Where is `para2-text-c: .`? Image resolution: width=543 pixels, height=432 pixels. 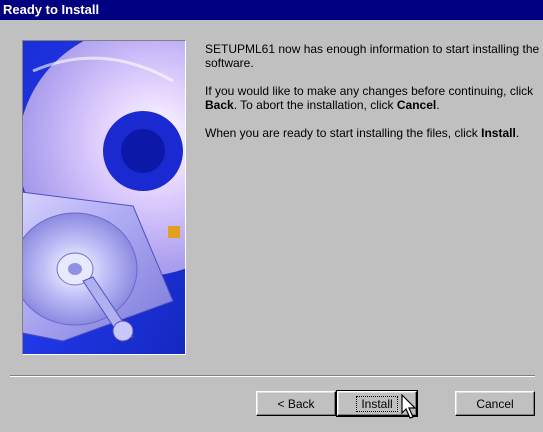 para2-text-c: . is located at coordinates (438, 105).